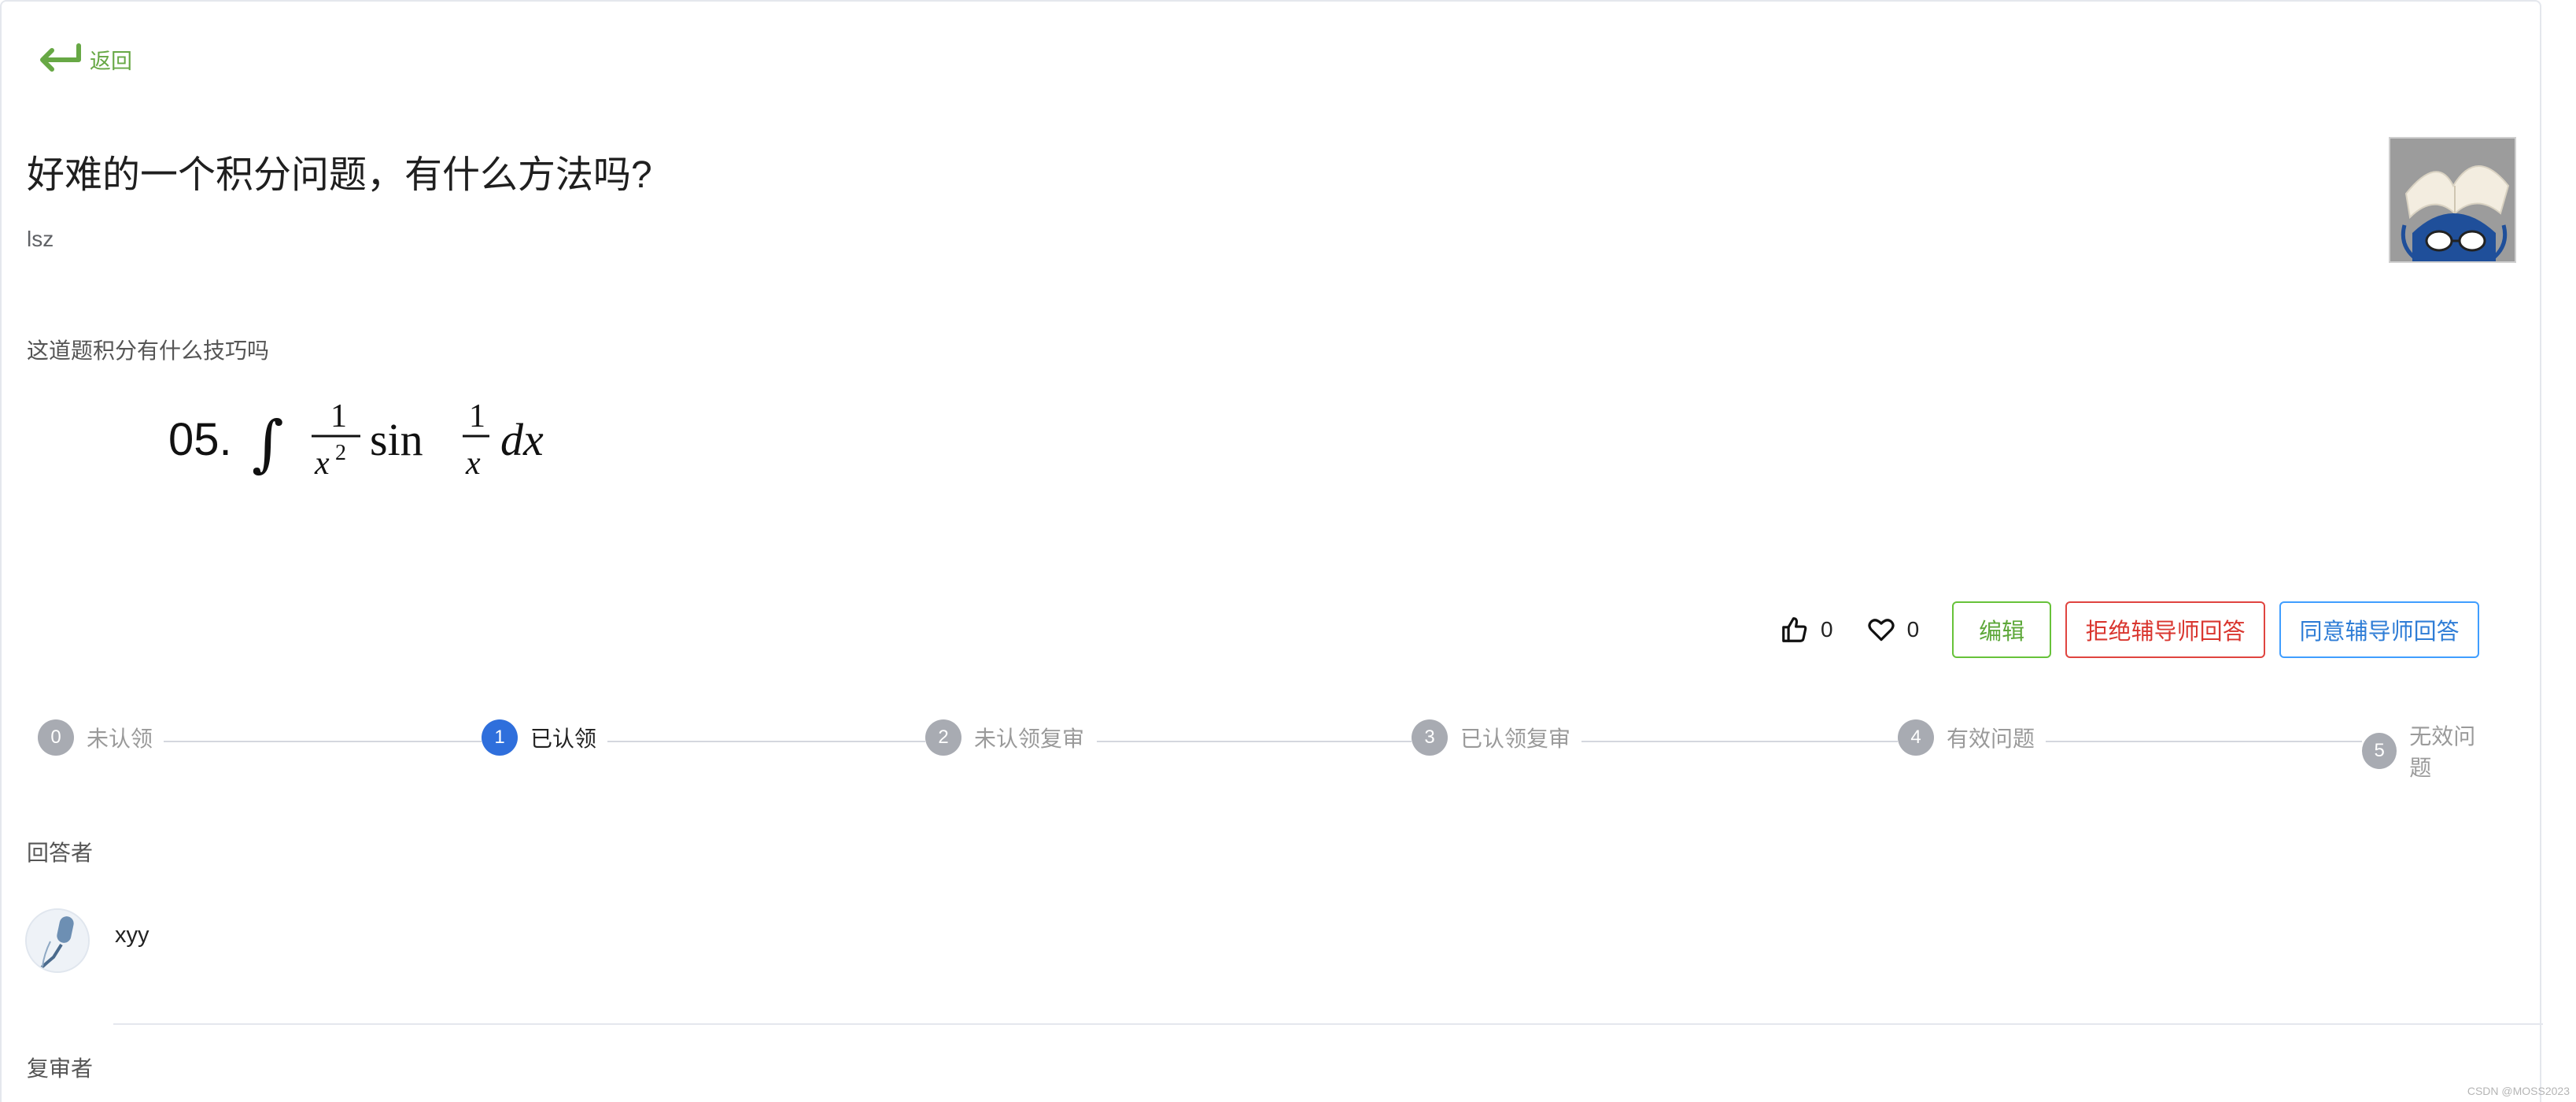  Describe the element at coordinates (2002, 629) in the screenshot. I see `edit-button: 编辑` at that location.